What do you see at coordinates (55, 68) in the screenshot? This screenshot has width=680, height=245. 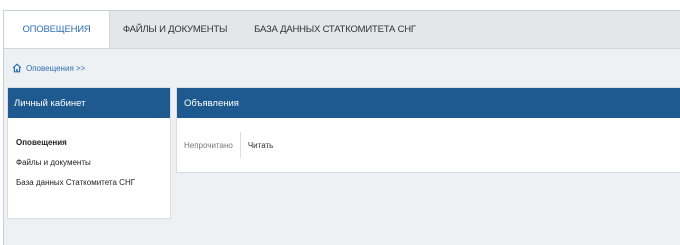 I see `breadcrumb-label: Оповещения >>` at bounding box center [55, 68].